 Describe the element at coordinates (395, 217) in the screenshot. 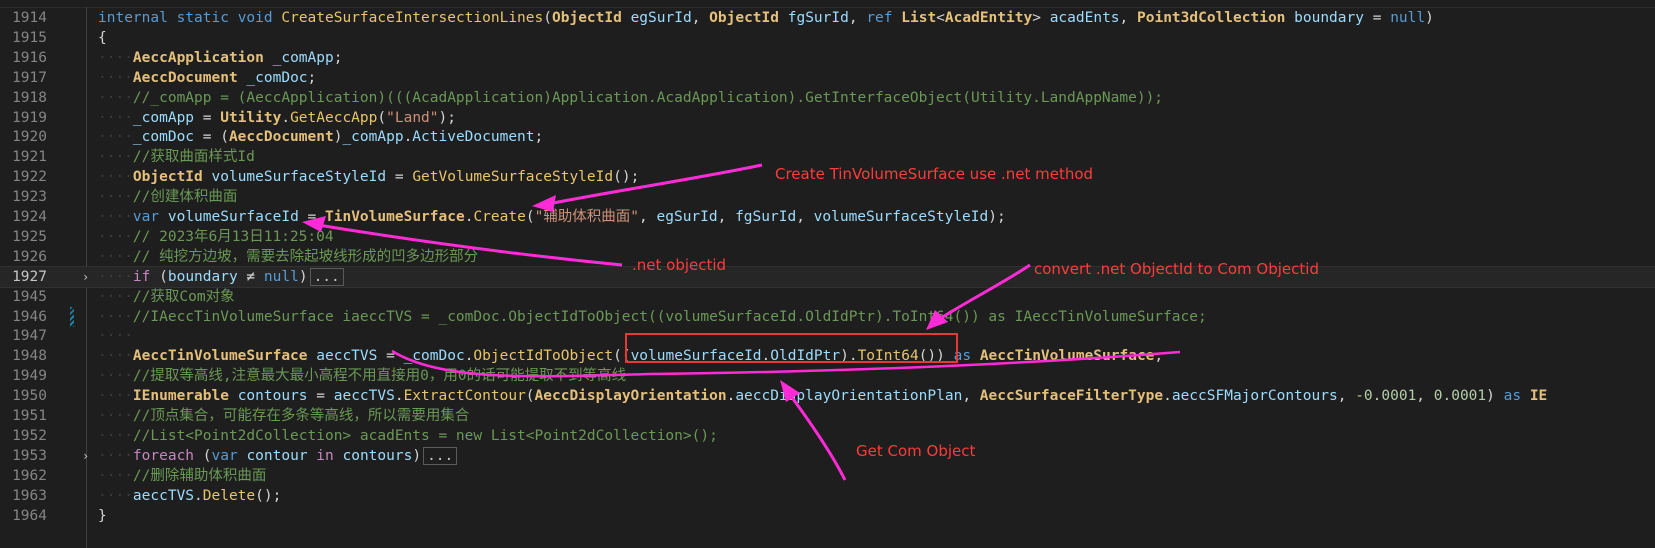

I see `code-token: TinVolumeSurface` at that location.